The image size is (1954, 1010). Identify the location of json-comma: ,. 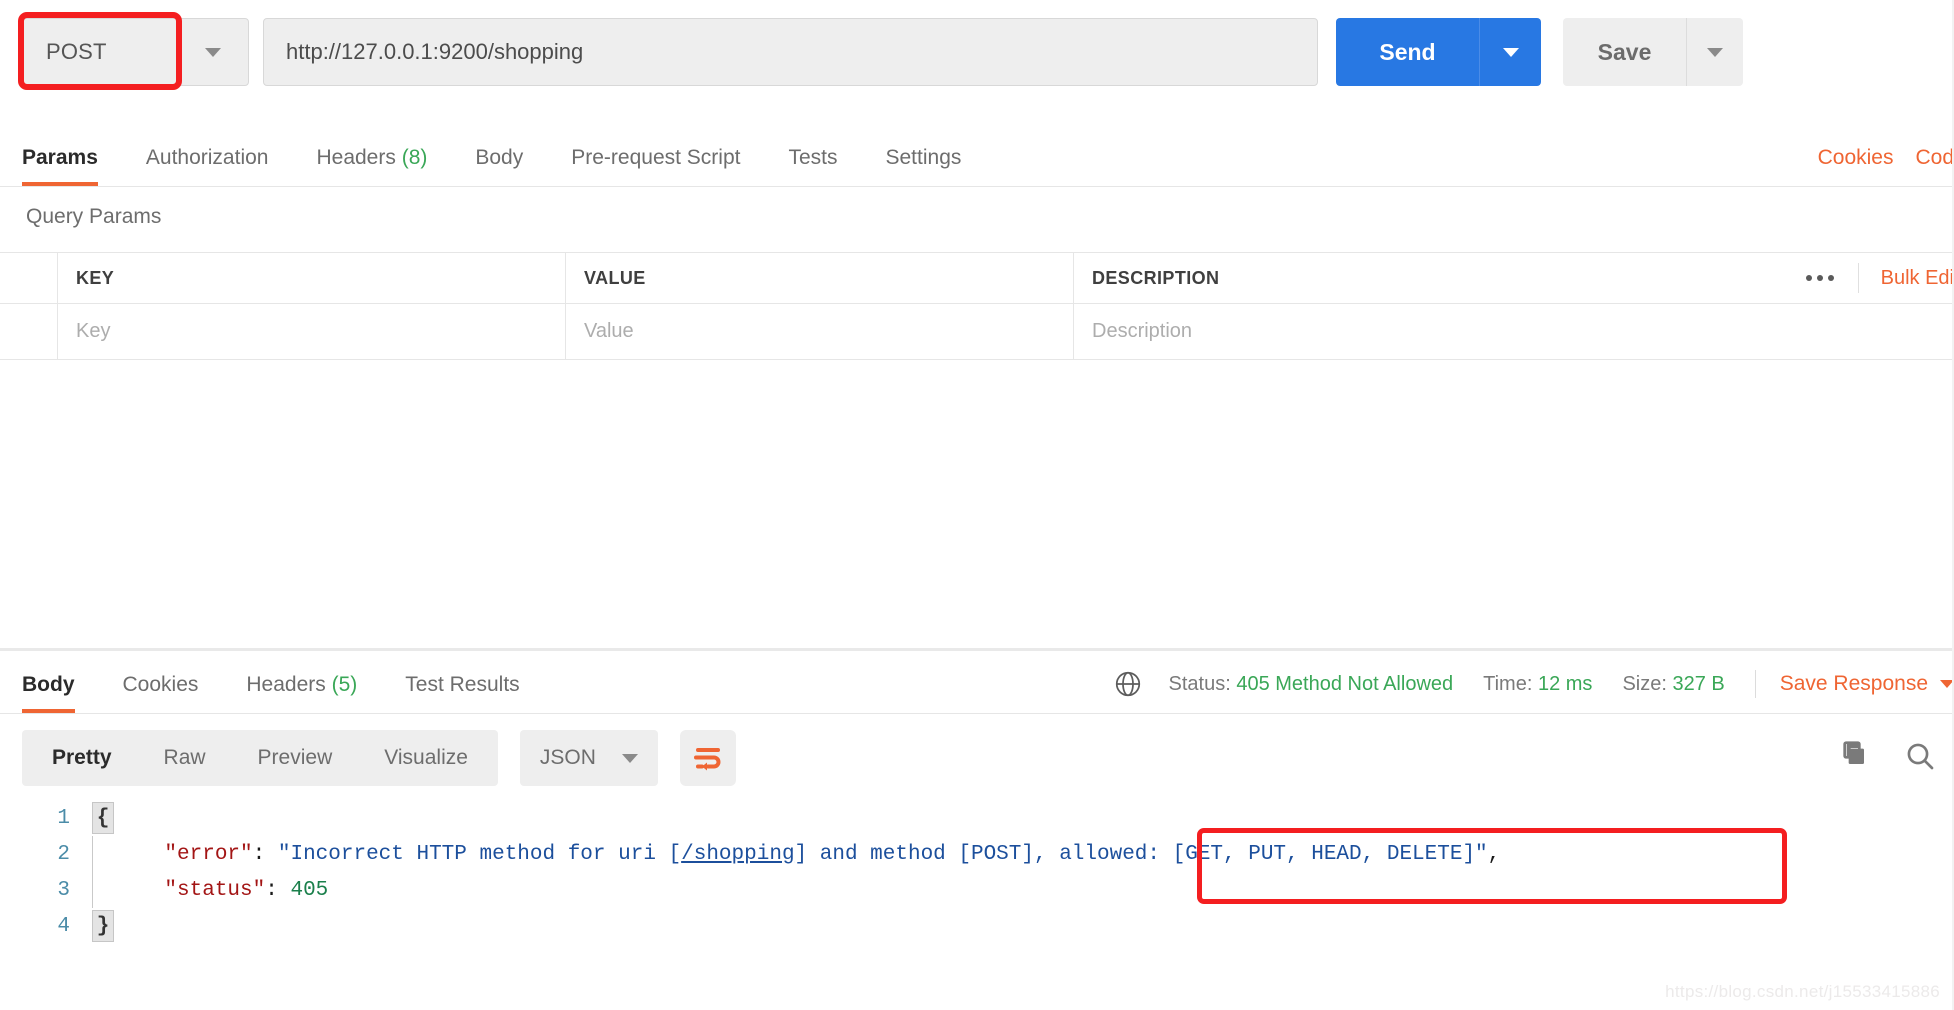
(1494, 854).